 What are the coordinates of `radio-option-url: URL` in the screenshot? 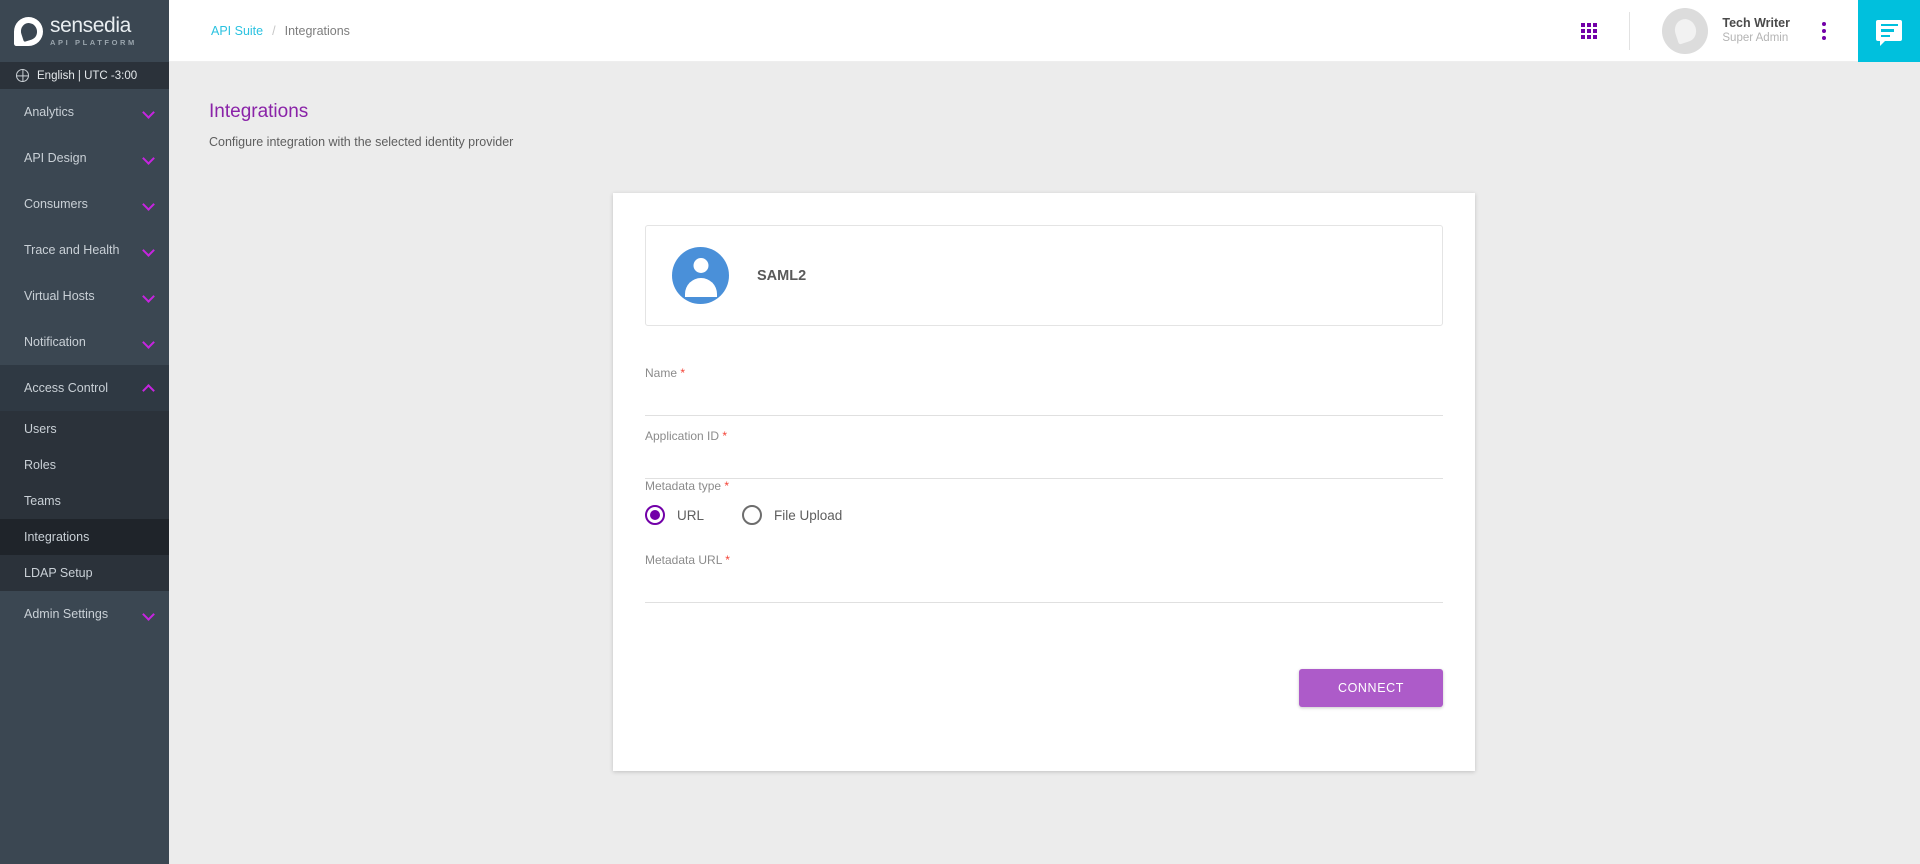 It's located at (674, 515).